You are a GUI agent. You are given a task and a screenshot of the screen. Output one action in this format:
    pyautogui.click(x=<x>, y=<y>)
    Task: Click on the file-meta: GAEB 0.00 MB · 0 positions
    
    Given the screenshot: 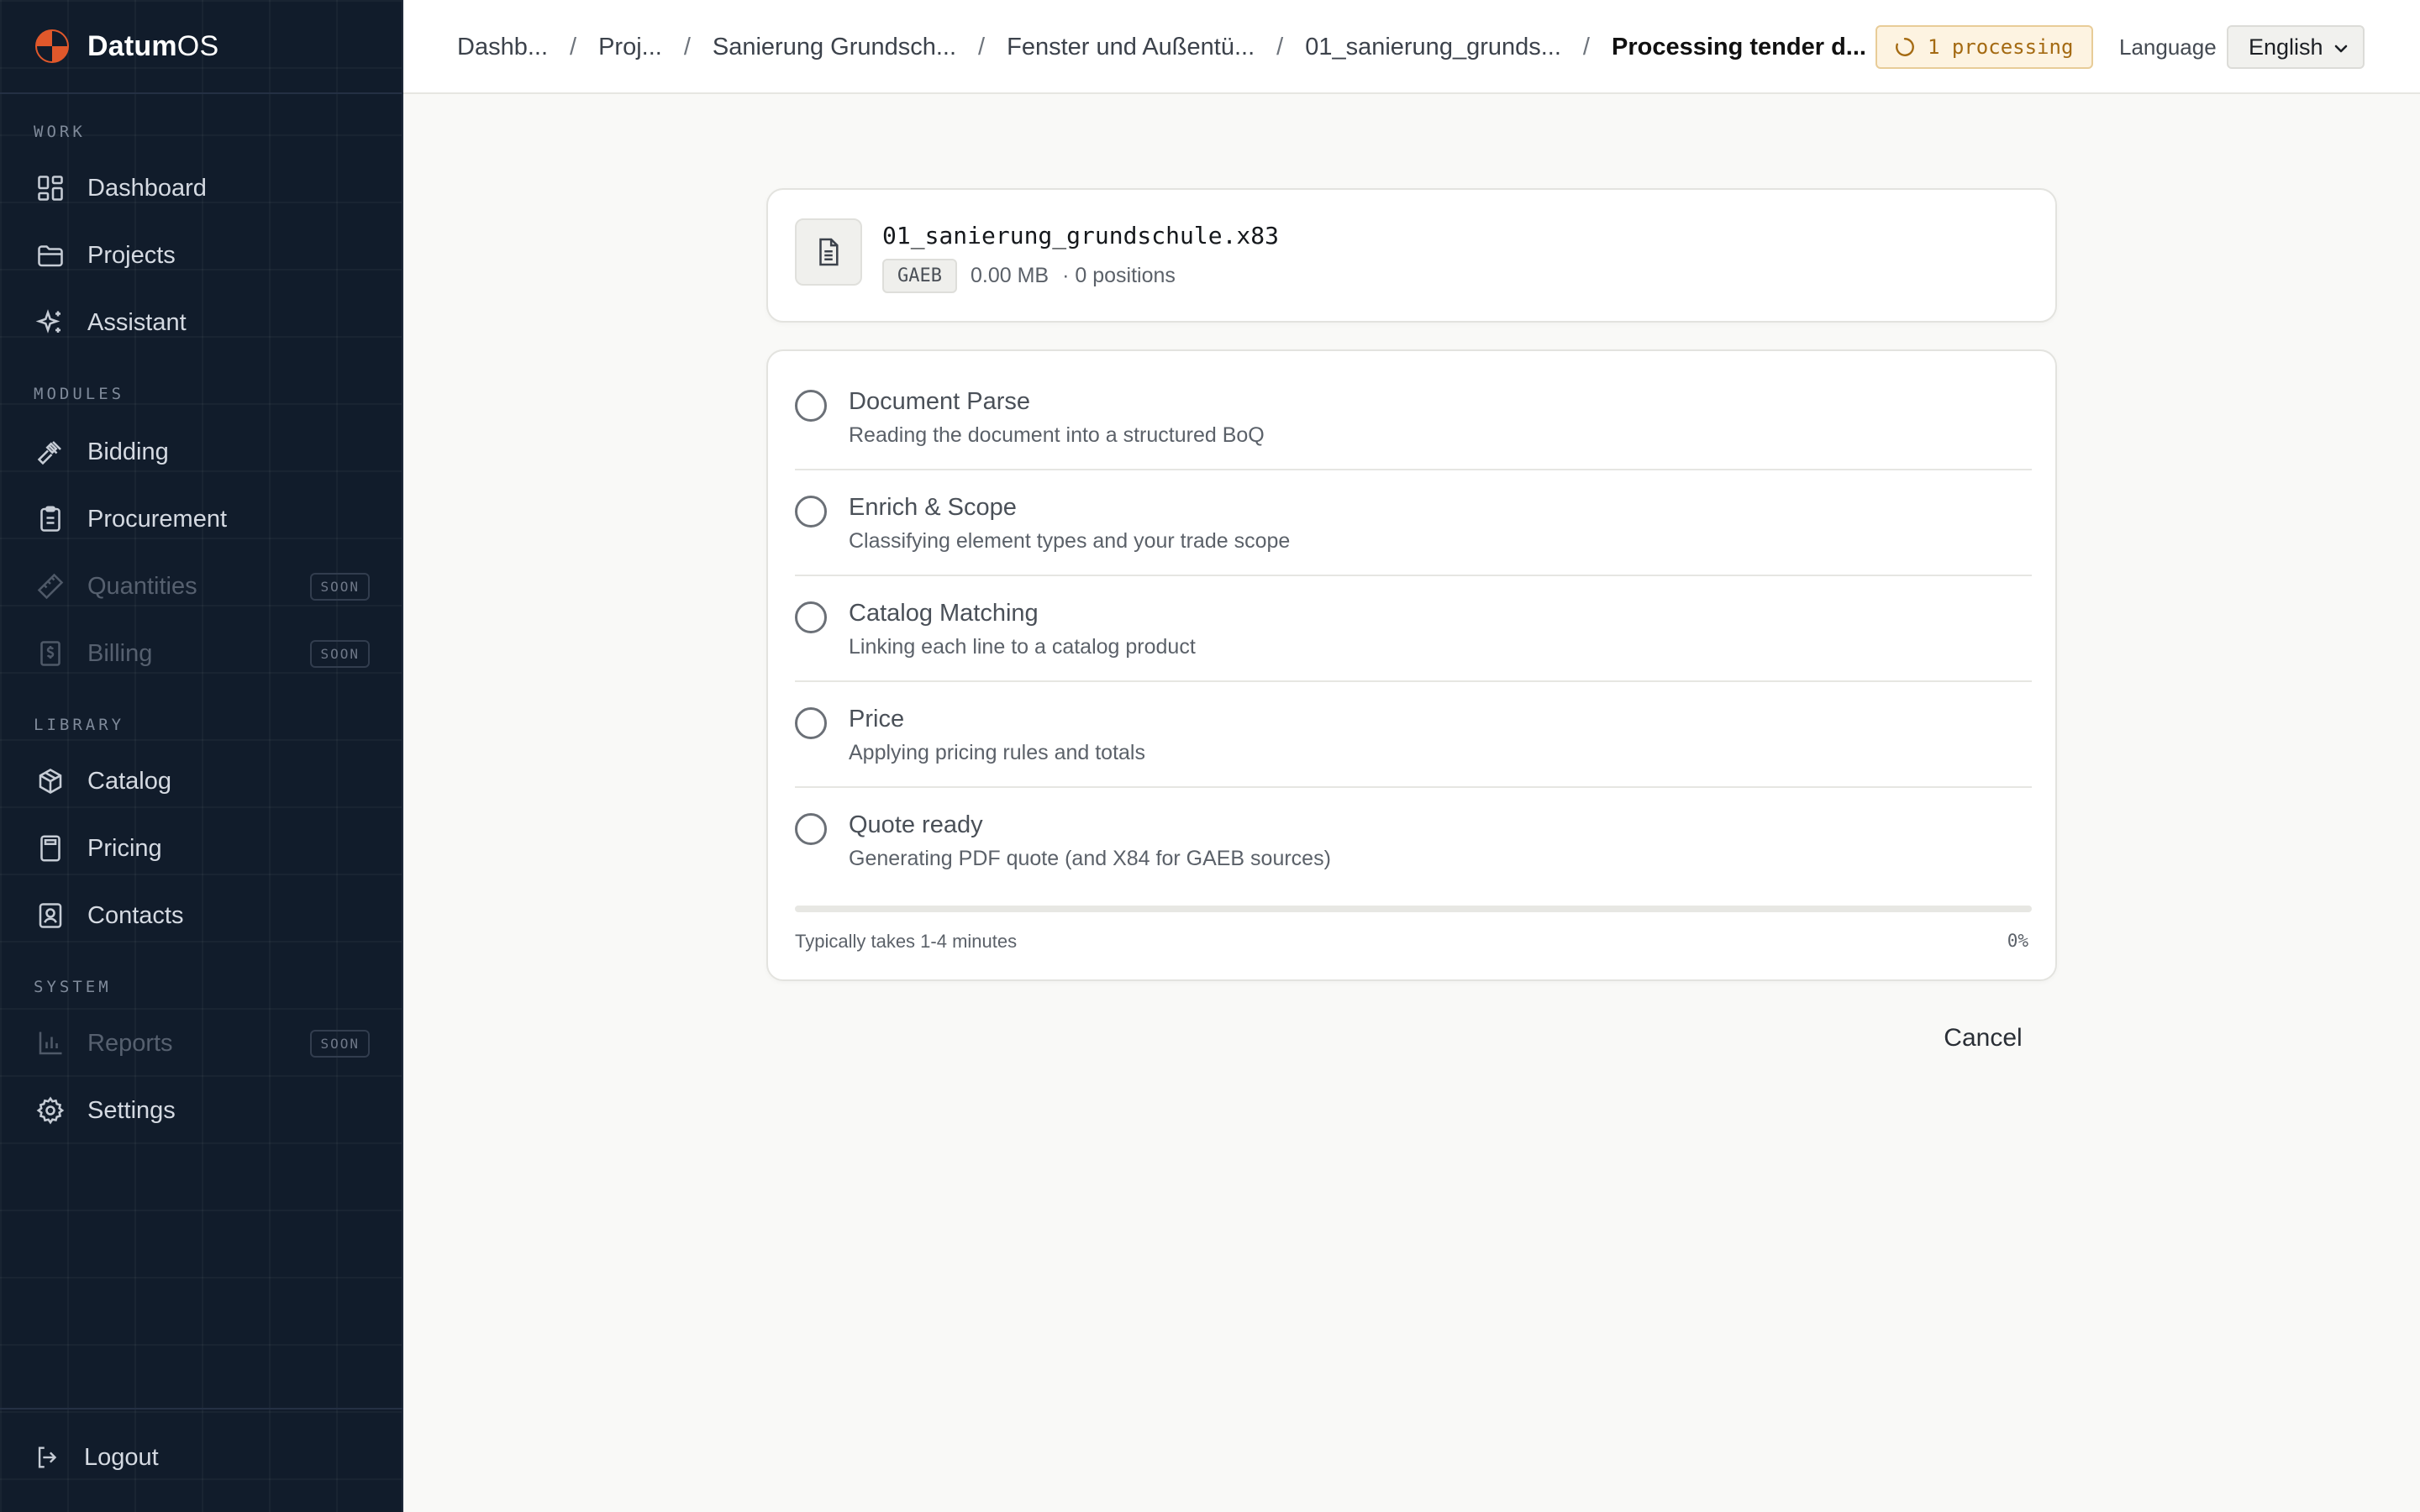 What is the action you would take?
    pyautogui.click(x=1032, y=276)
    